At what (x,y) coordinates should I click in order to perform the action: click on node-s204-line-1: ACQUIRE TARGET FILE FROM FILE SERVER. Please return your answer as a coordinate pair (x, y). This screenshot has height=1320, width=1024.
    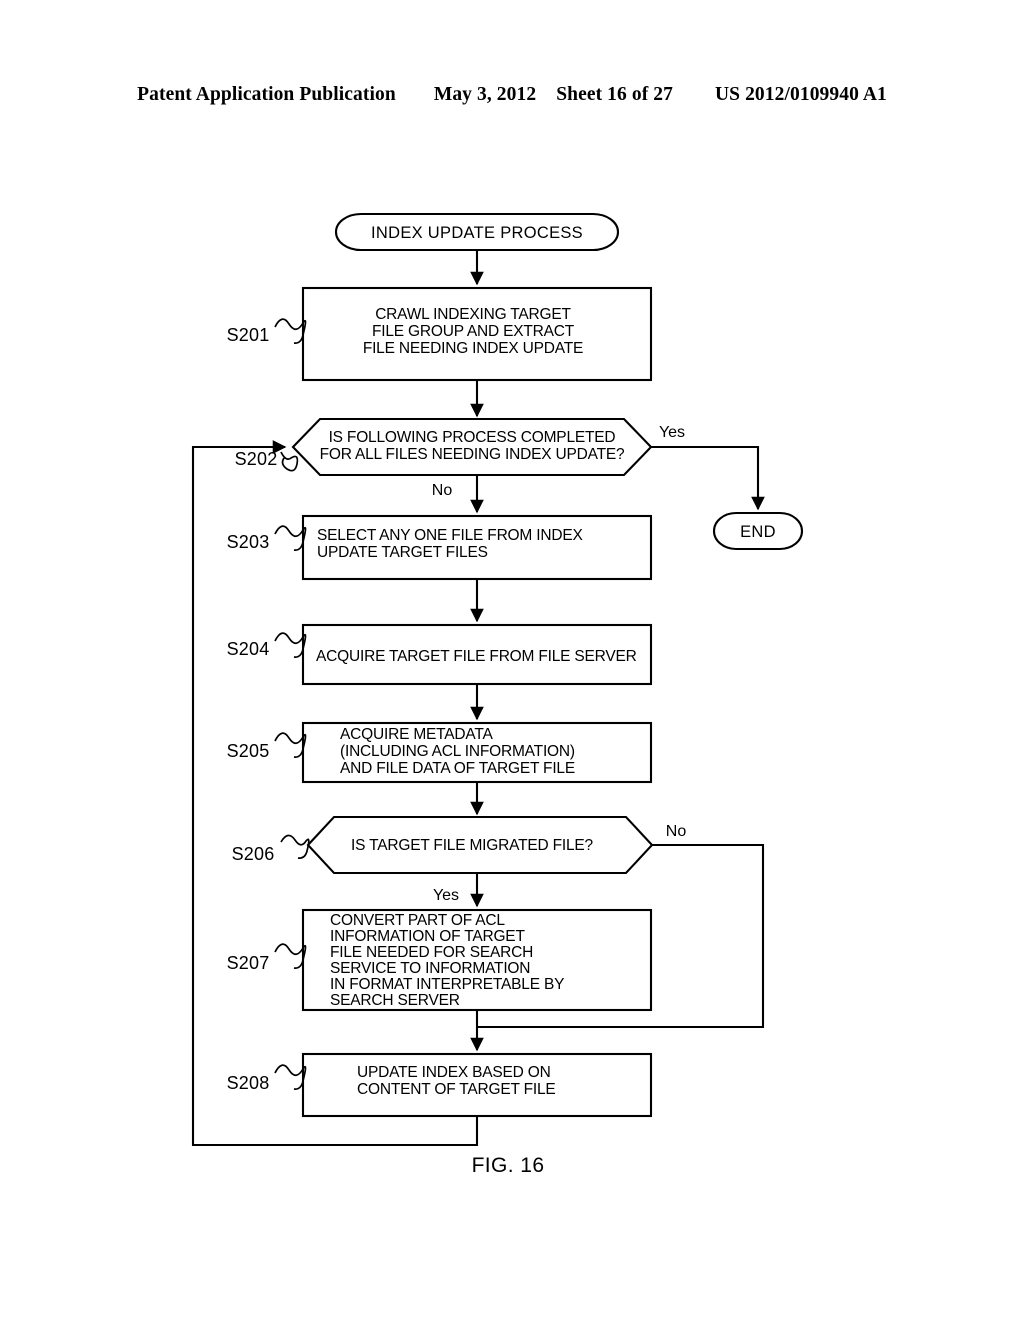
    Looking at the image, I should click on (476, 656).